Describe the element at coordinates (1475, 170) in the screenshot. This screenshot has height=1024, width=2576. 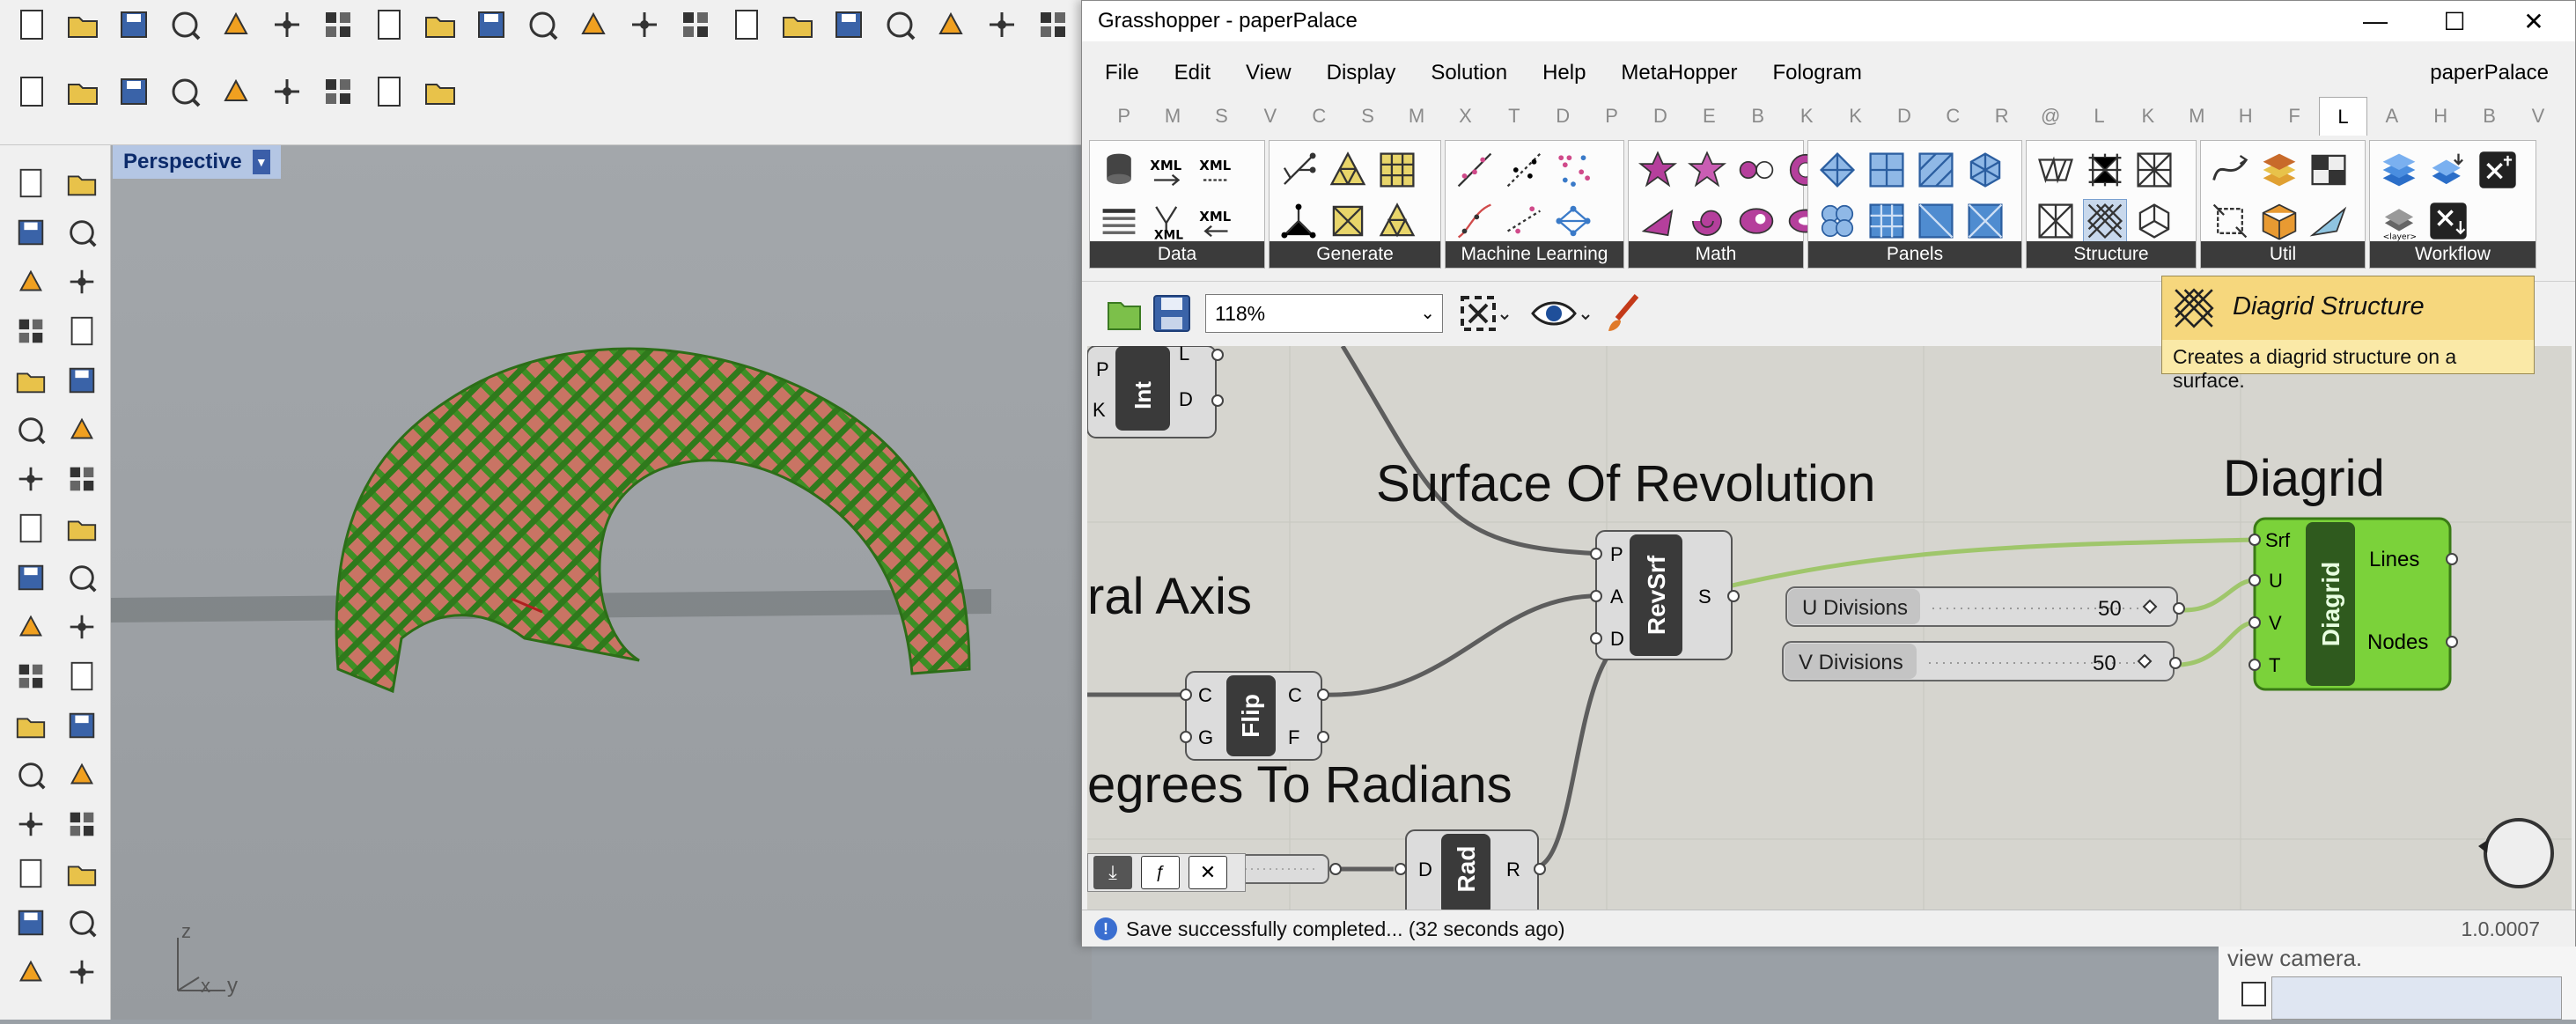
I see `linear-regression-icon` at that location.